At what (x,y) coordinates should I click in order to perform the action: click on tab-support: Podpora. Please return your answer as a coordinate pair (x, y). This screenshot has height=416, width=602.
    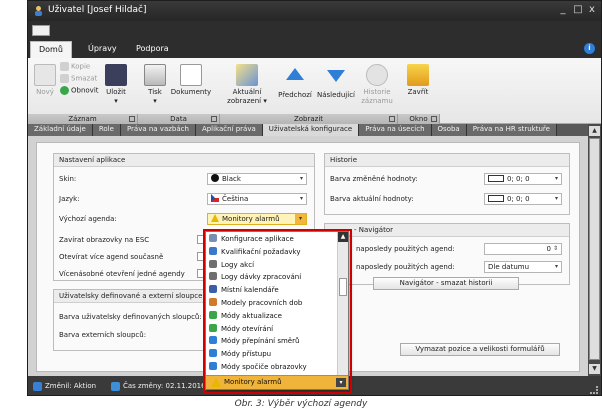
    Looking at the image, I should click on (152, 49).